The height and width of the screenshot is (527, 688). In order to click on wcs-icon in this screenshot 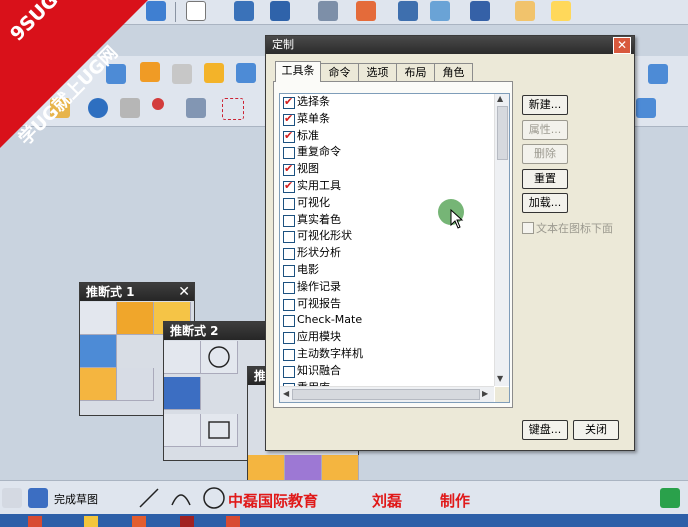, I will do `click(366, 11)`.